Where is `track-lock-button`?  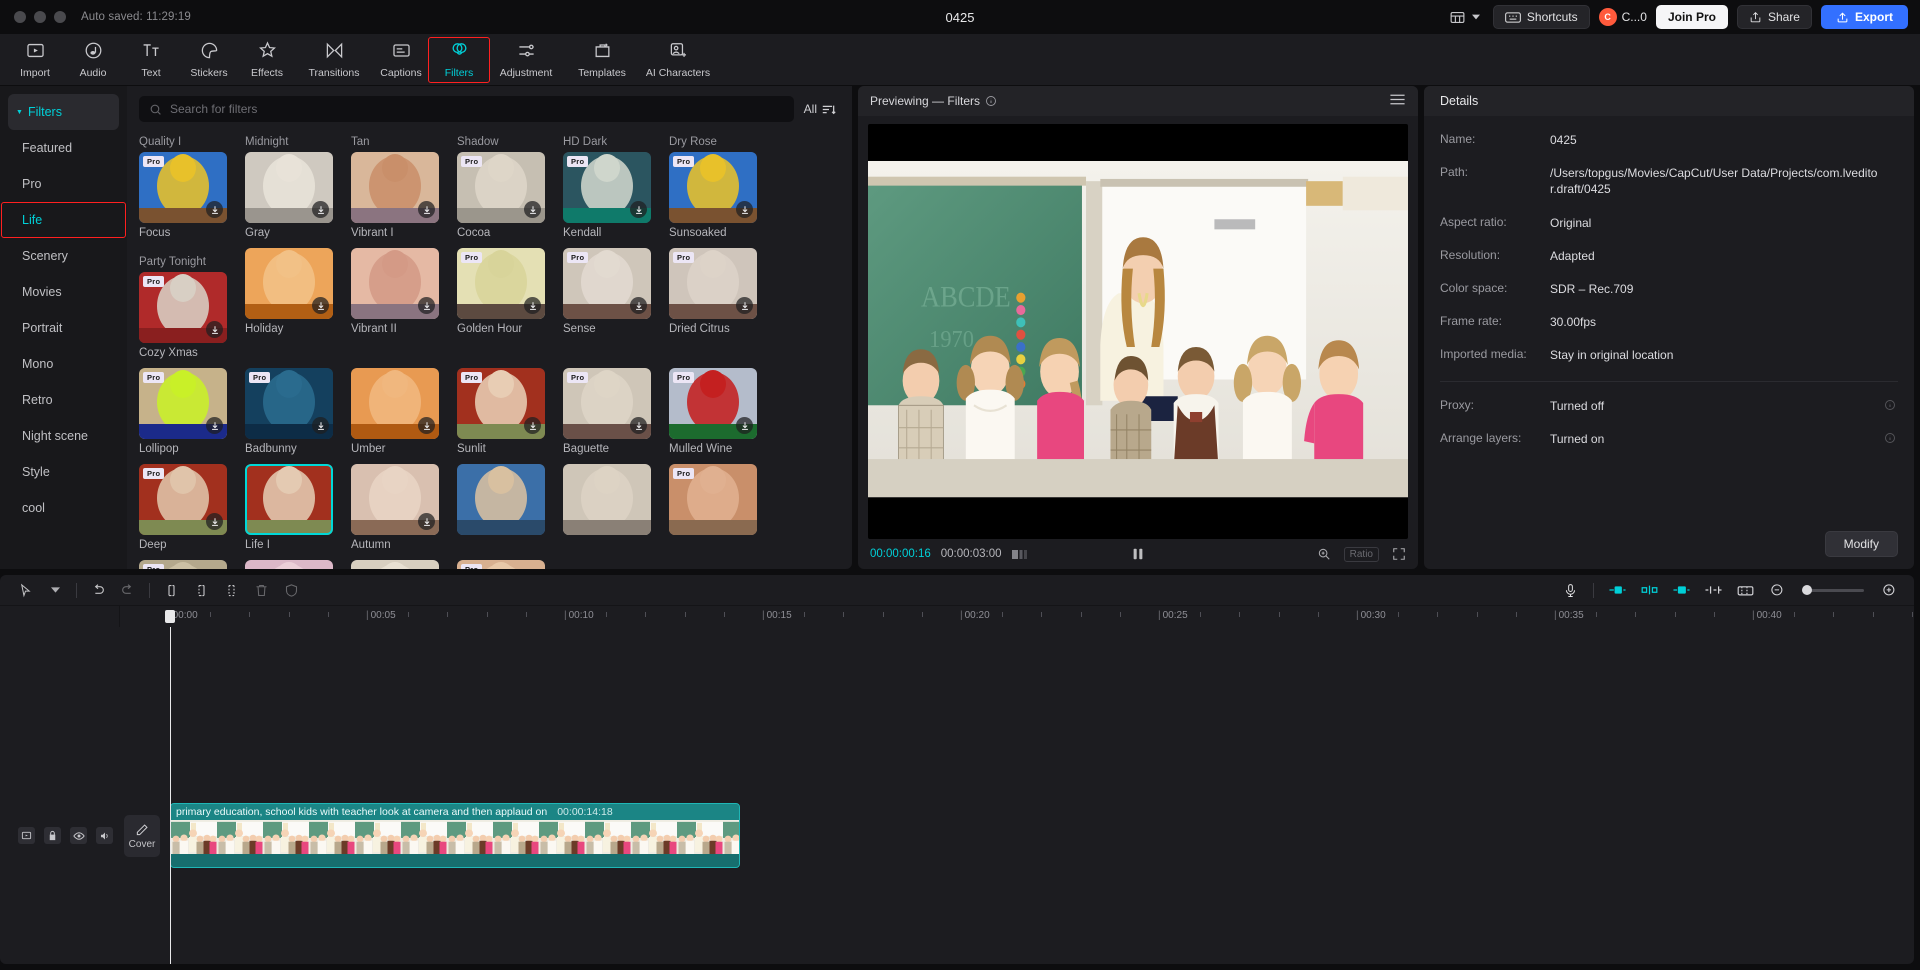 track-lock-button is located at coordinates (52, 835).